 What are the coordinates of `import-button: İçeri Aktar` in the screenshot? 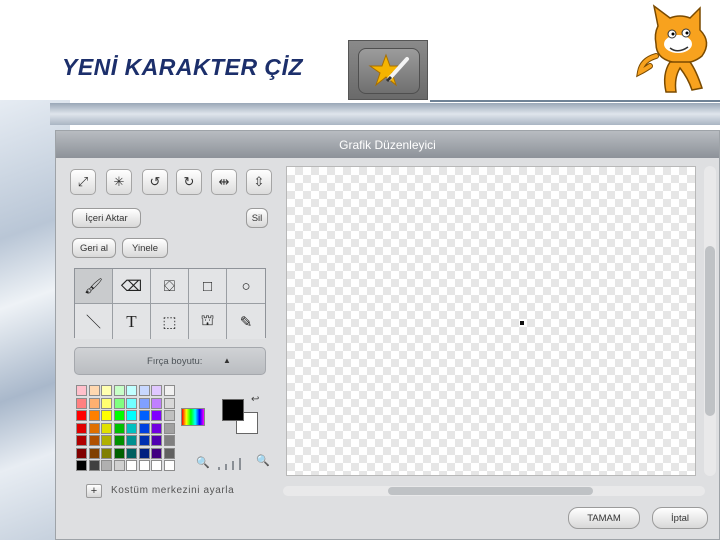 It's located at (106, 218).